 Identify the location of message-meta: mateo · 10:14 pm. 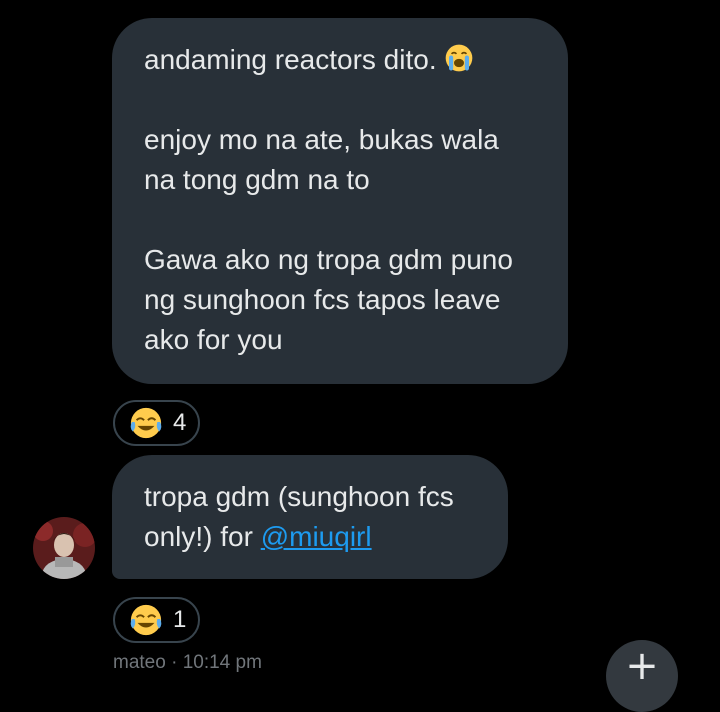
(187, 663).